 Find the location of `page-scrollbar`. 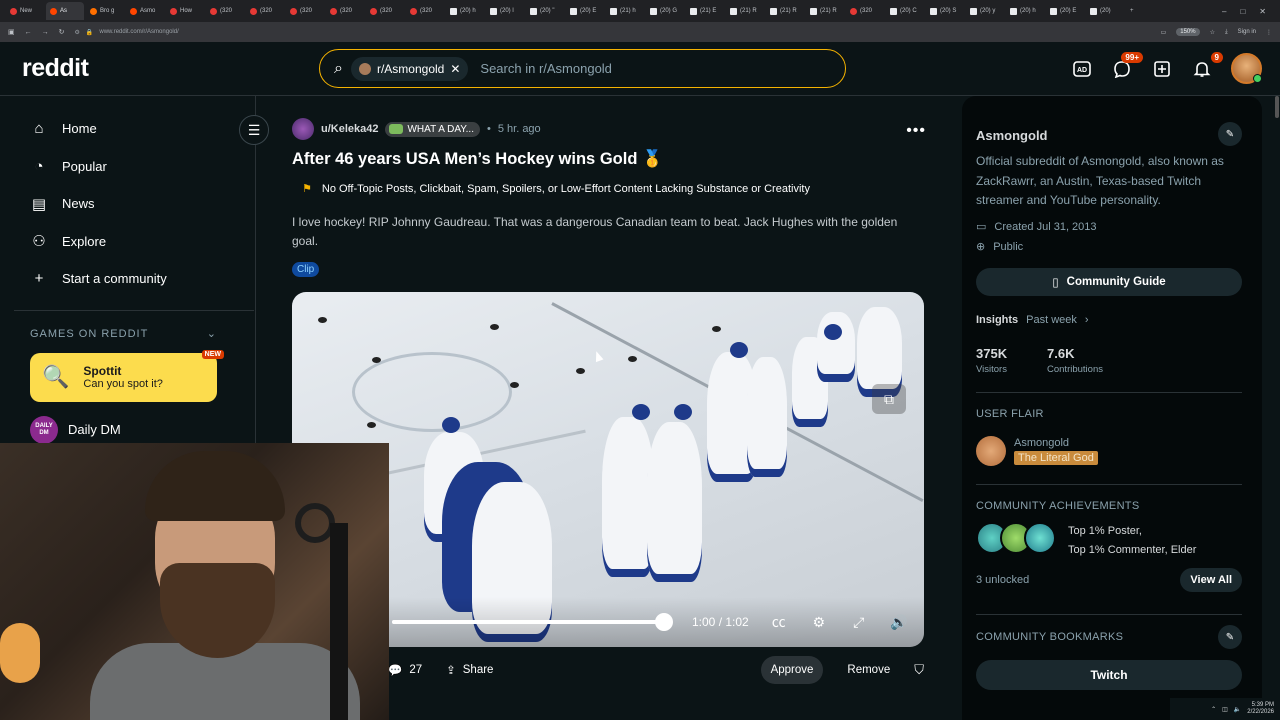

page-scrollbar is located at coordinates (1277, 408).